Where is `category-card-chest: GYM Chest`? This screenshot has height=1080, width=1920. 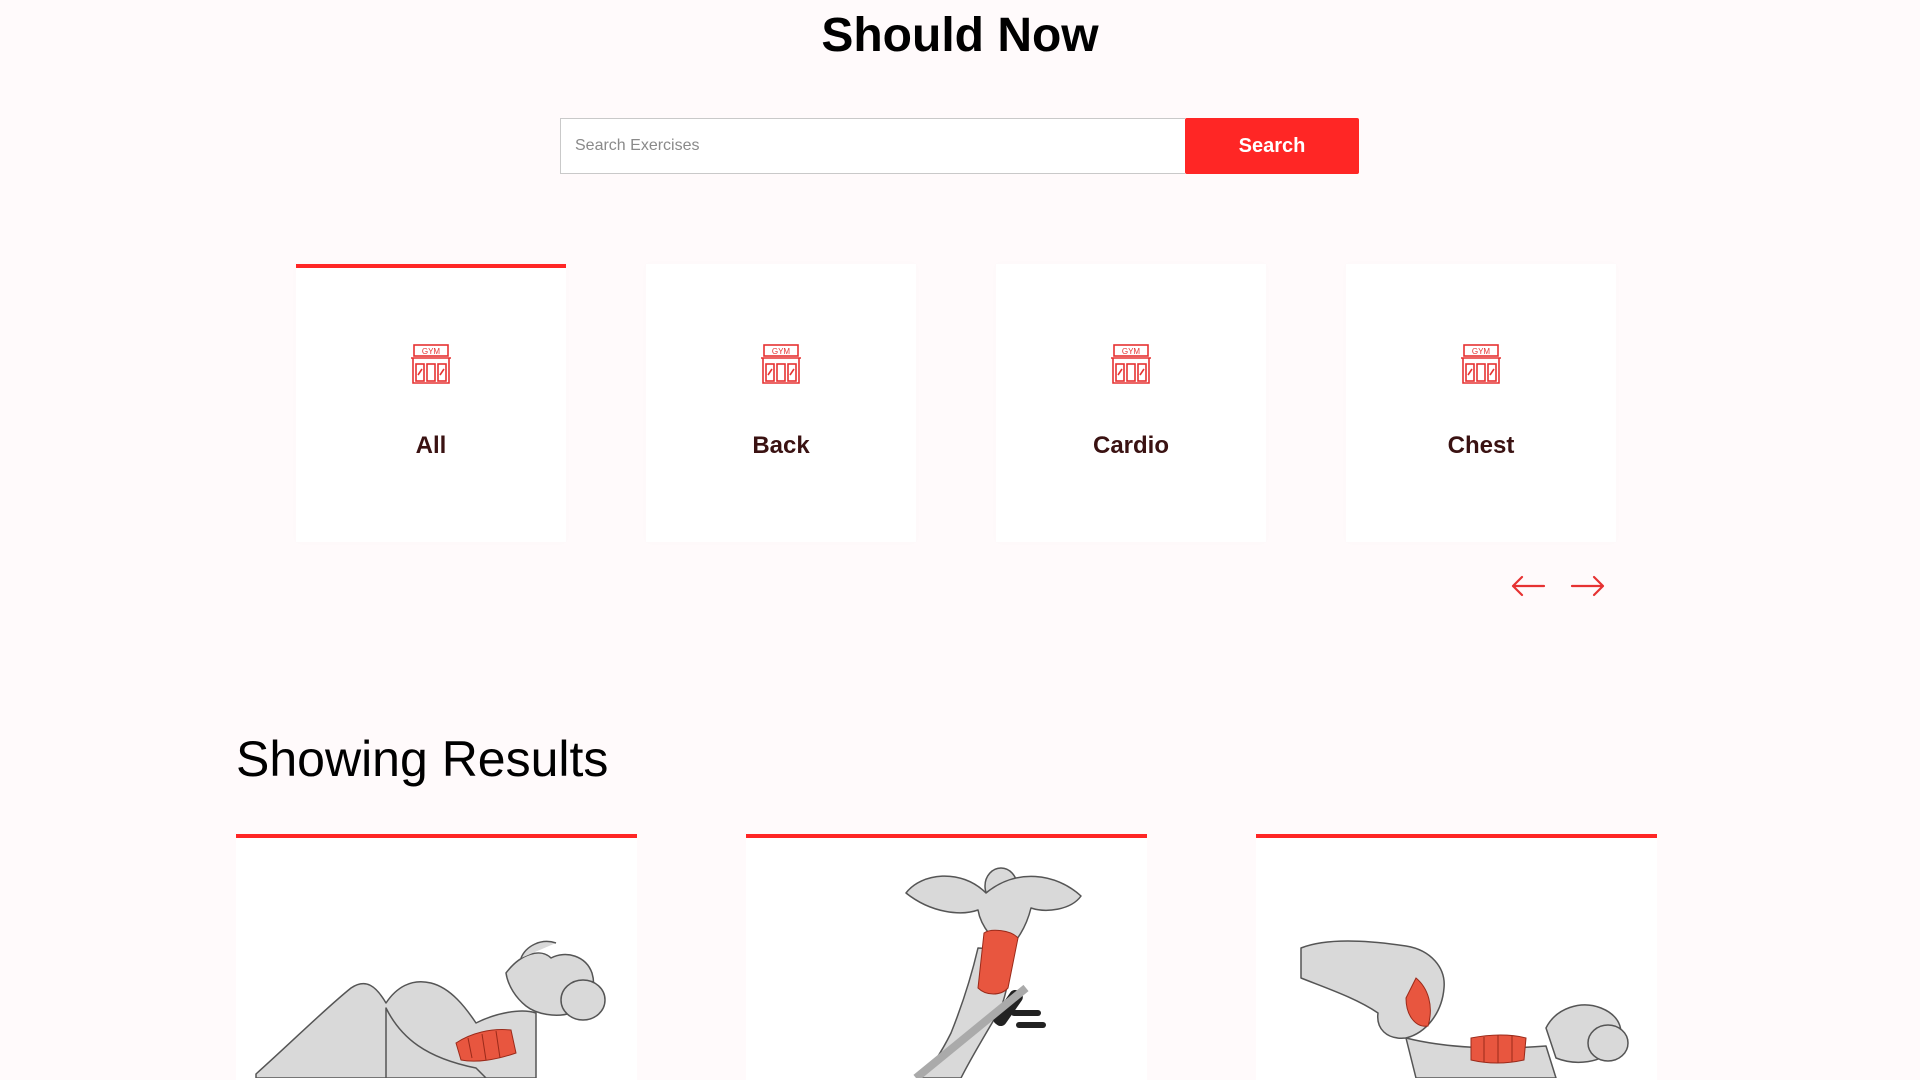 category-card-chest: GYM Chest is located at coordinates (1481, 403).